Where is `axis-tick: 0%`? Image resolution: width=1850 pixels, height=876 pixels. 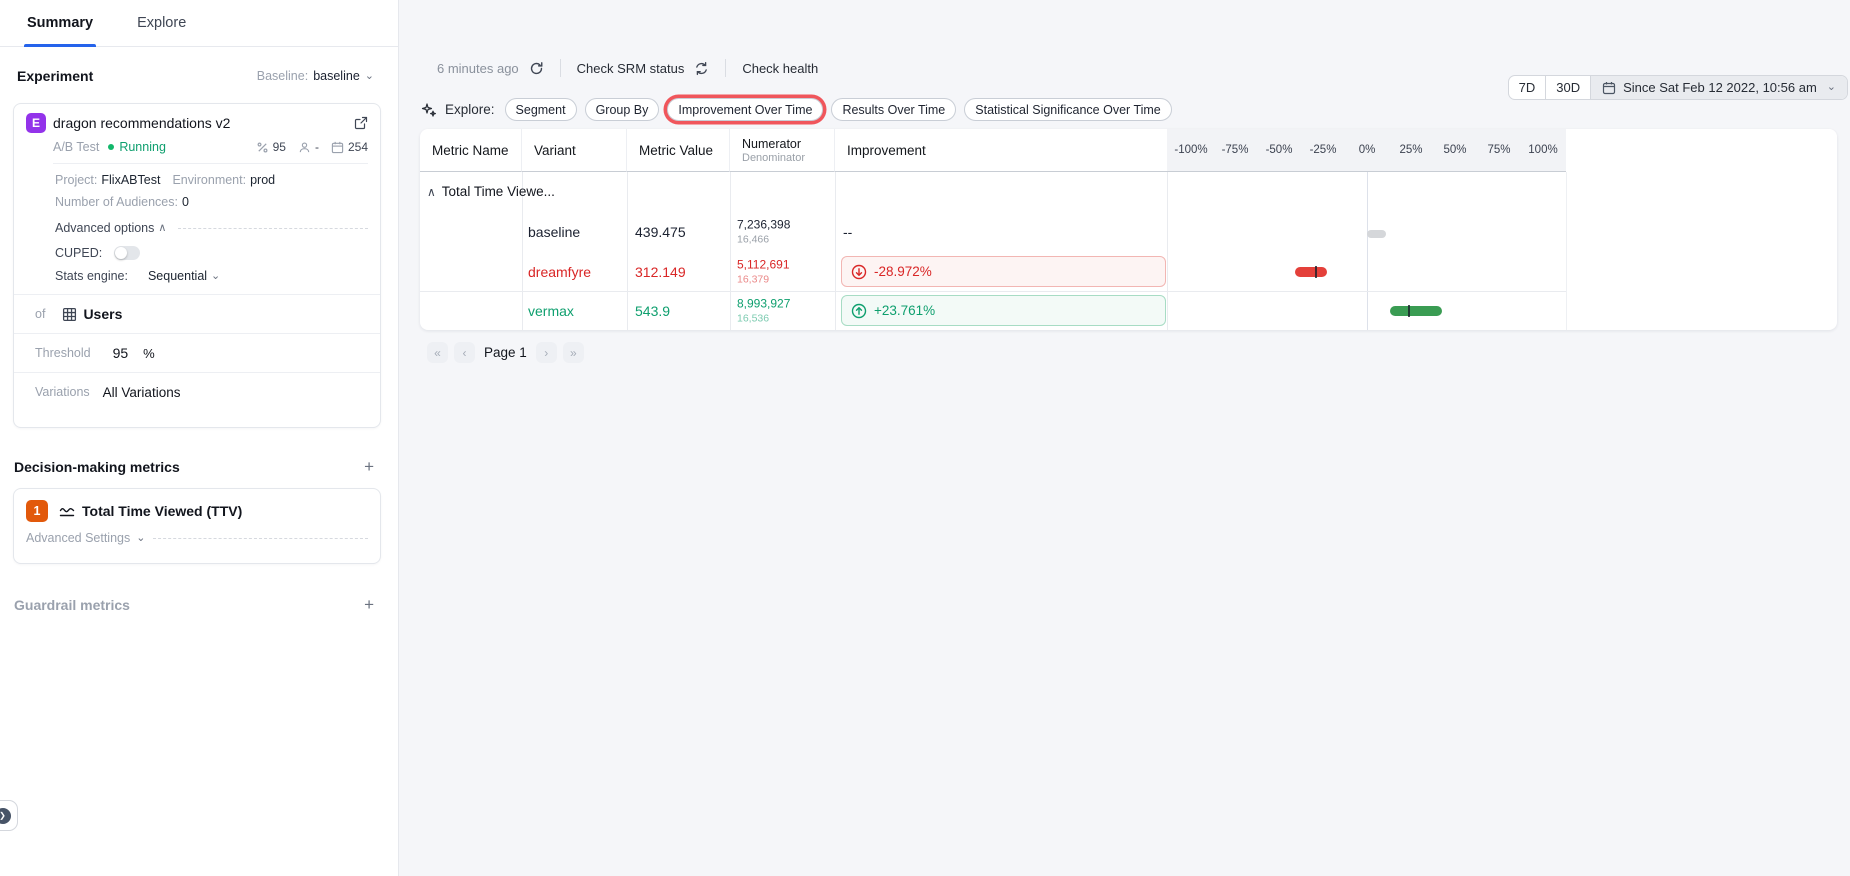 axis-tick: 0% is located at coordinates (1367, 150).